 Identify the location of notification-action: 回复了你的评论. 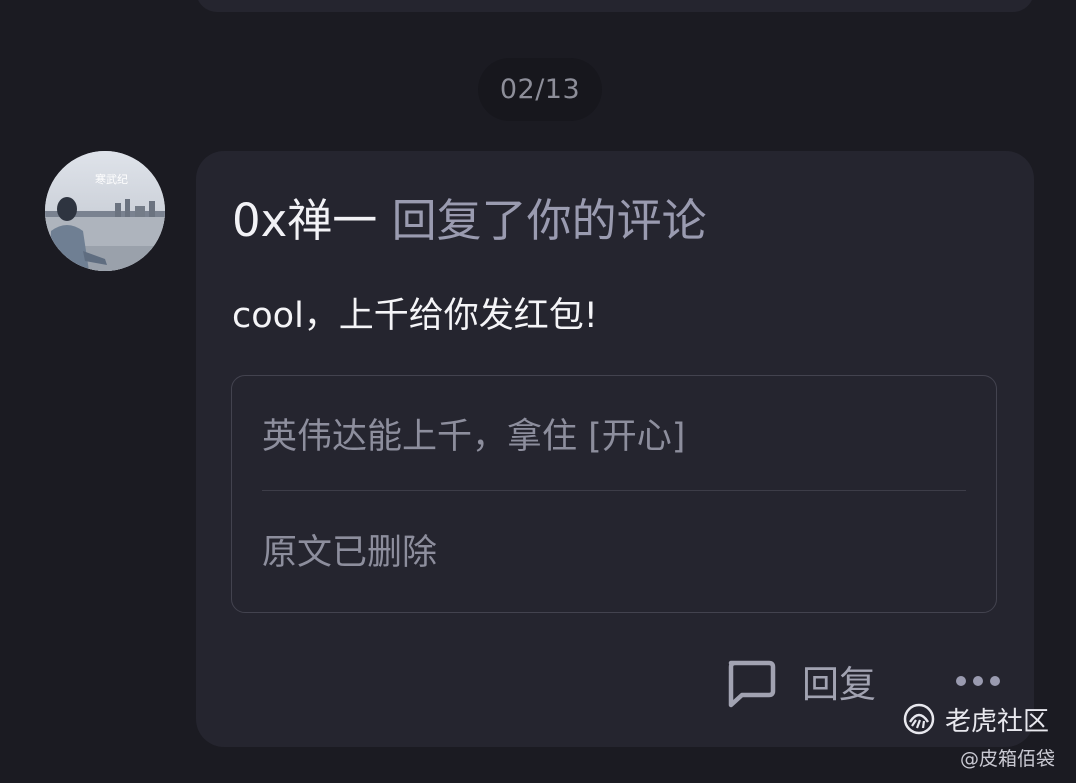
(542, 220).